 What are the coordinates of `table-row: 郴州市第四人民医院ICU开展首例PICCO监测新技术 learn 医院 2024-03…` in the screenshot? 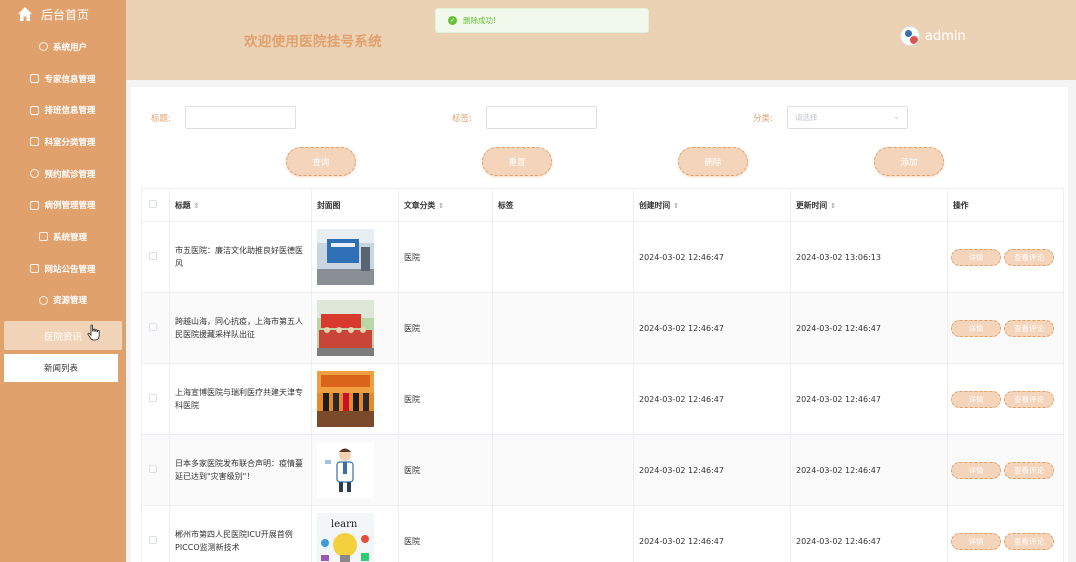 It's located at (602, 533).